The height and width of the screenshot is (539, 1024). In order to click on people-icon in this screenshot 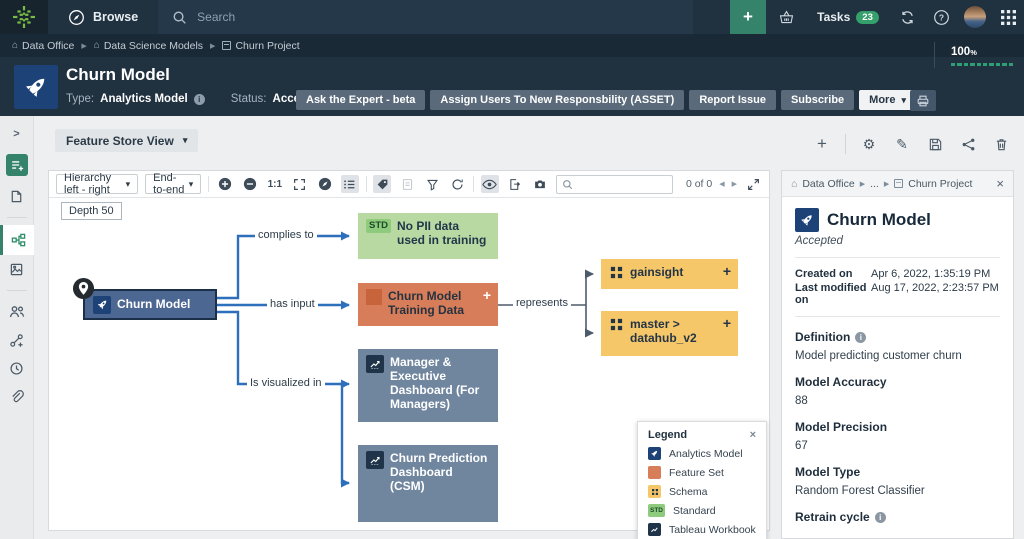, I will do `click(16, 312)`.